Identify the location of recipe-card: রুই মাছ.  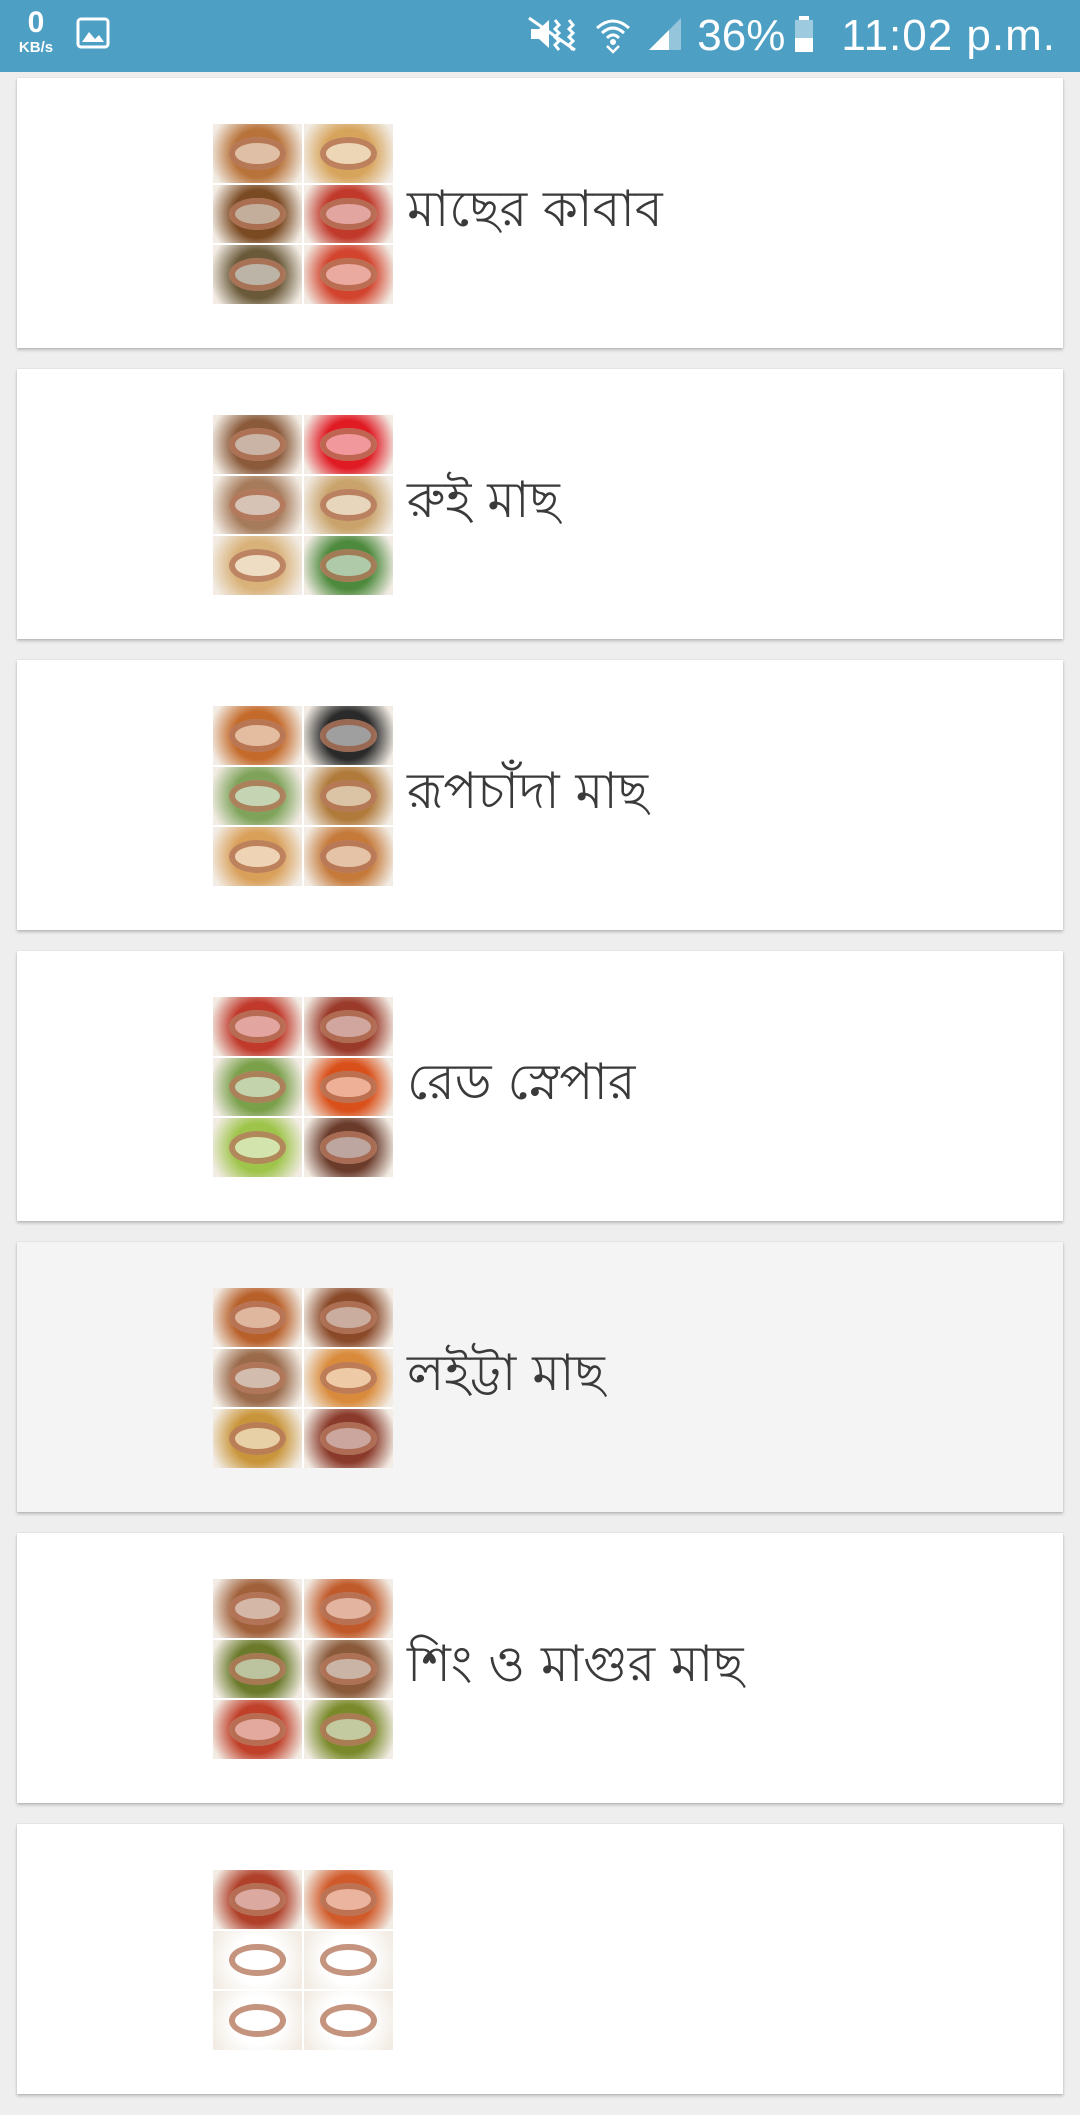
(540, 504).